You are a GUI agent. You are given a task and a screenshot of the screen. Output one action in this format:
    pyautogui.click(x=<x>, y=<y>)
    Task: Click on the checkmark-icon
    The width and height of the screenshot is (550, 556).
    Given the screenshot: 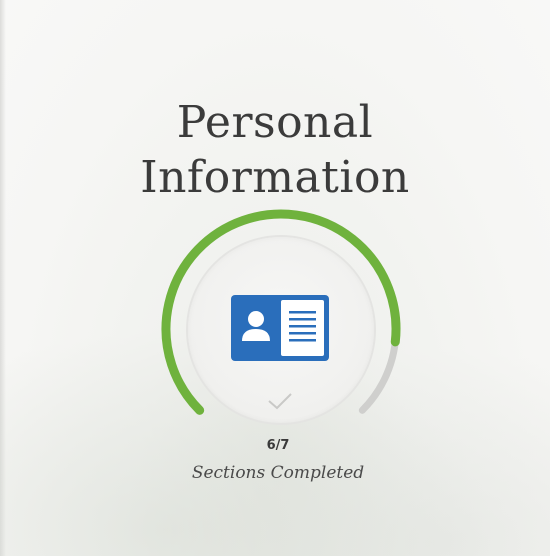 What is the action you would take?
    pyautogui.click(x=280, y=401)
    